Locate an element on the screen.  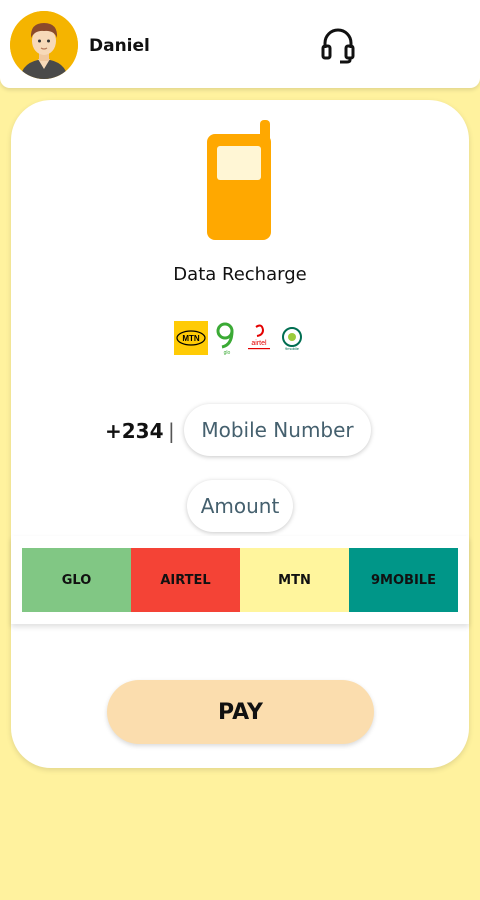
mtn-logo: MTN is located at coordinates (191, 338).